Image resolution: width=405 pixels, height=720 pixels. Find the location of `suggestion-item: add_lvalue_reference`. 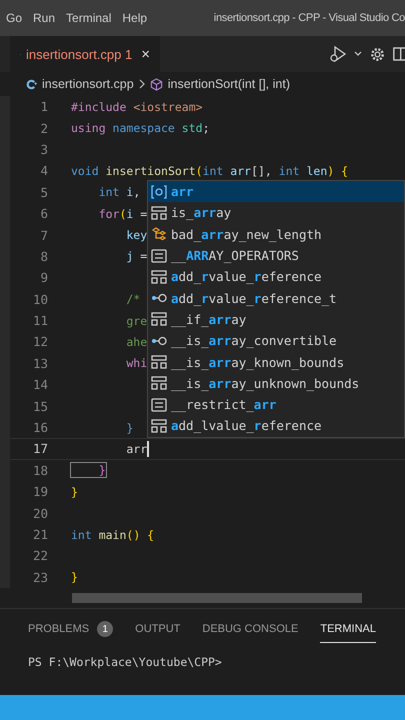

suggestion-item: add_lvalue_reference is located at coordinates (276, 426).